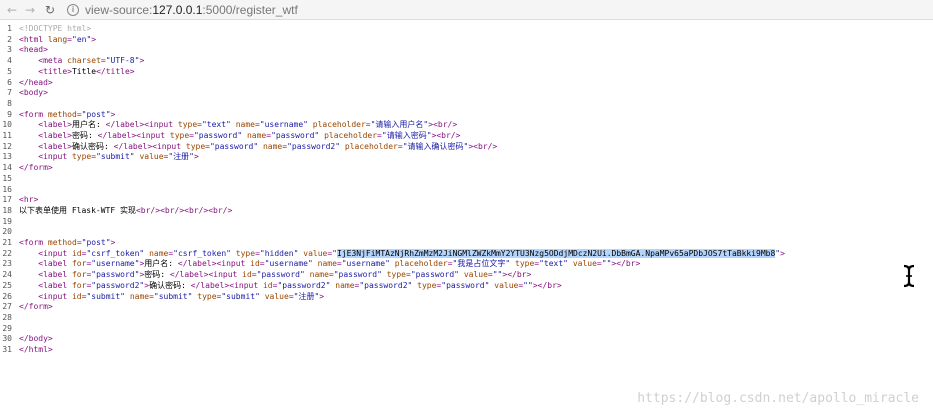 The height and width of the screenshot is (416, 933). What do you see at coordinates (9, 50) in the screenshot?
I see `line-number: 3` at bounding box center [9, 50].